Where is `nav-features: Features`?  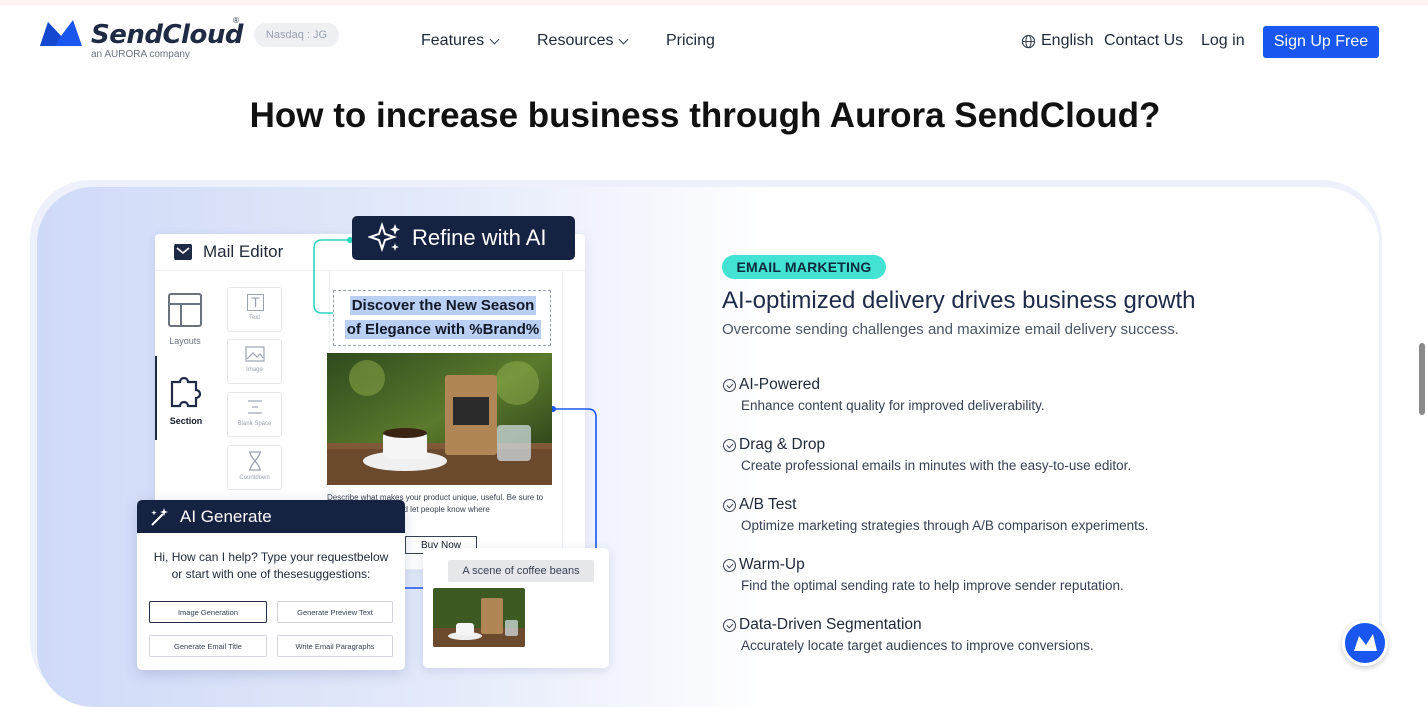 nav-features: Features is located at coordinates (460, 41).